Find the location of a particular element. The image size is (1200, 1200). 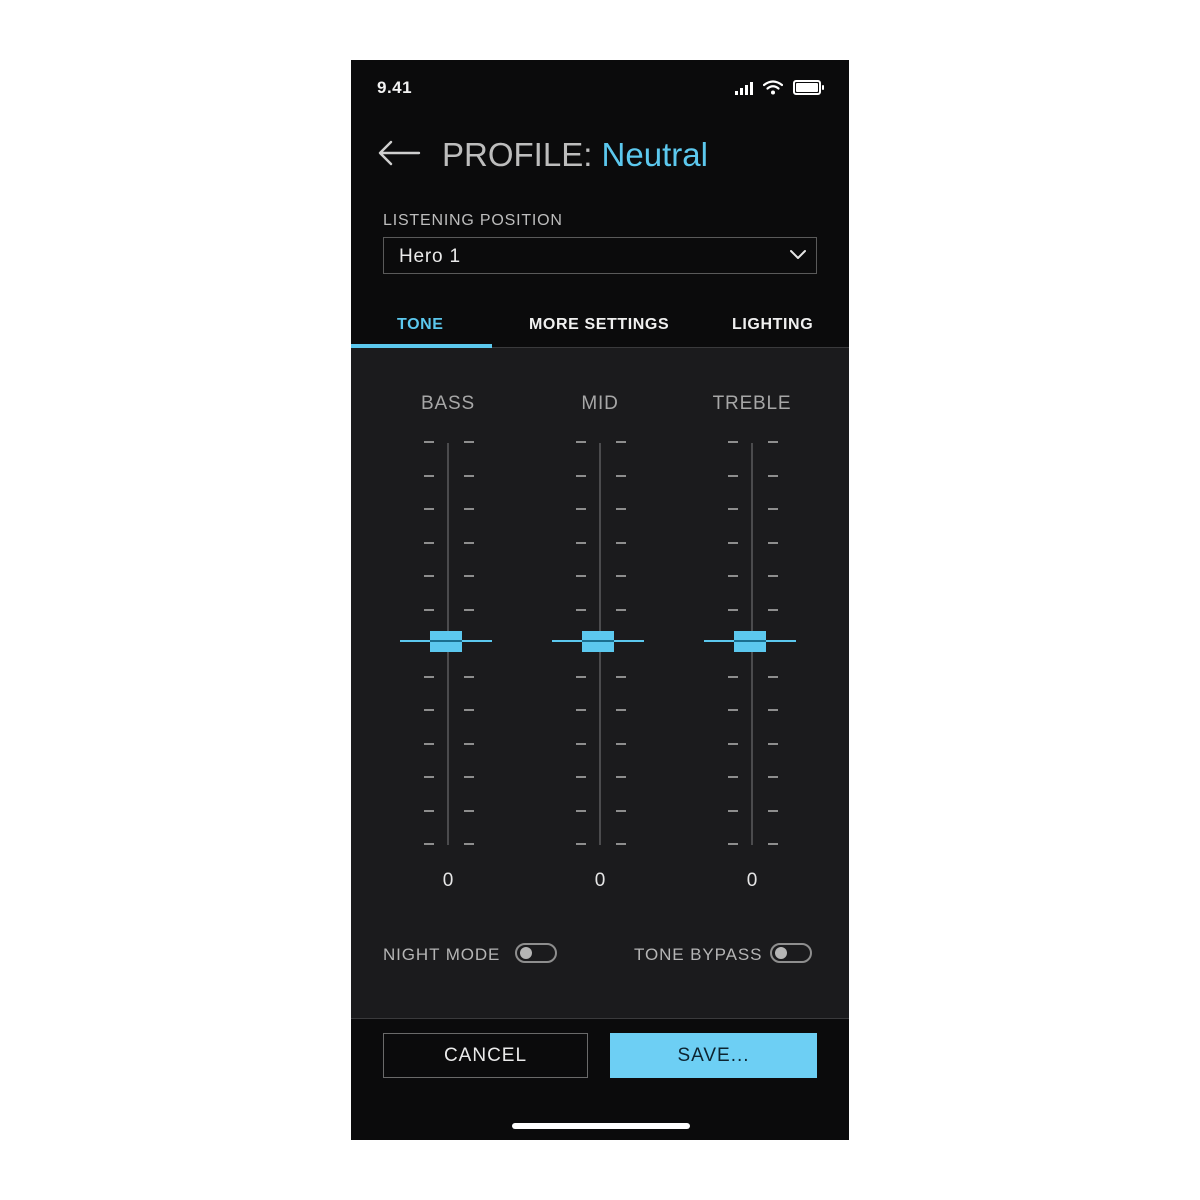

mid-slider-handle is located at coordinates (598, 641).